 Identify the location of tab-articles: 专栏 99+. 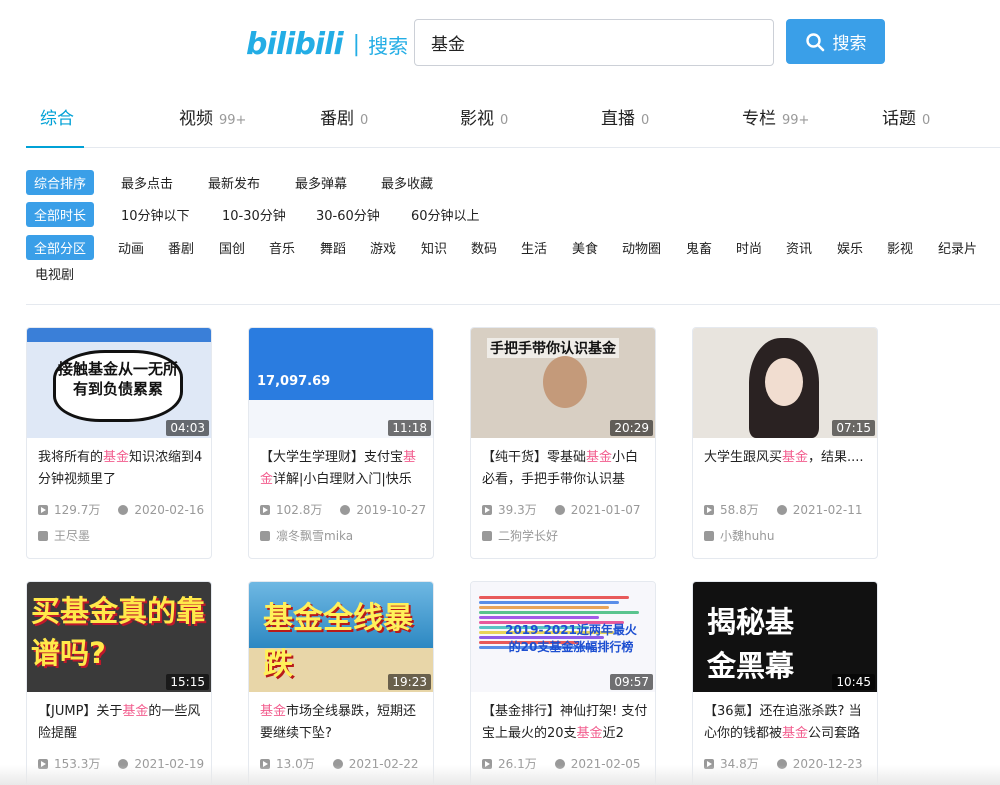
(775, 116).